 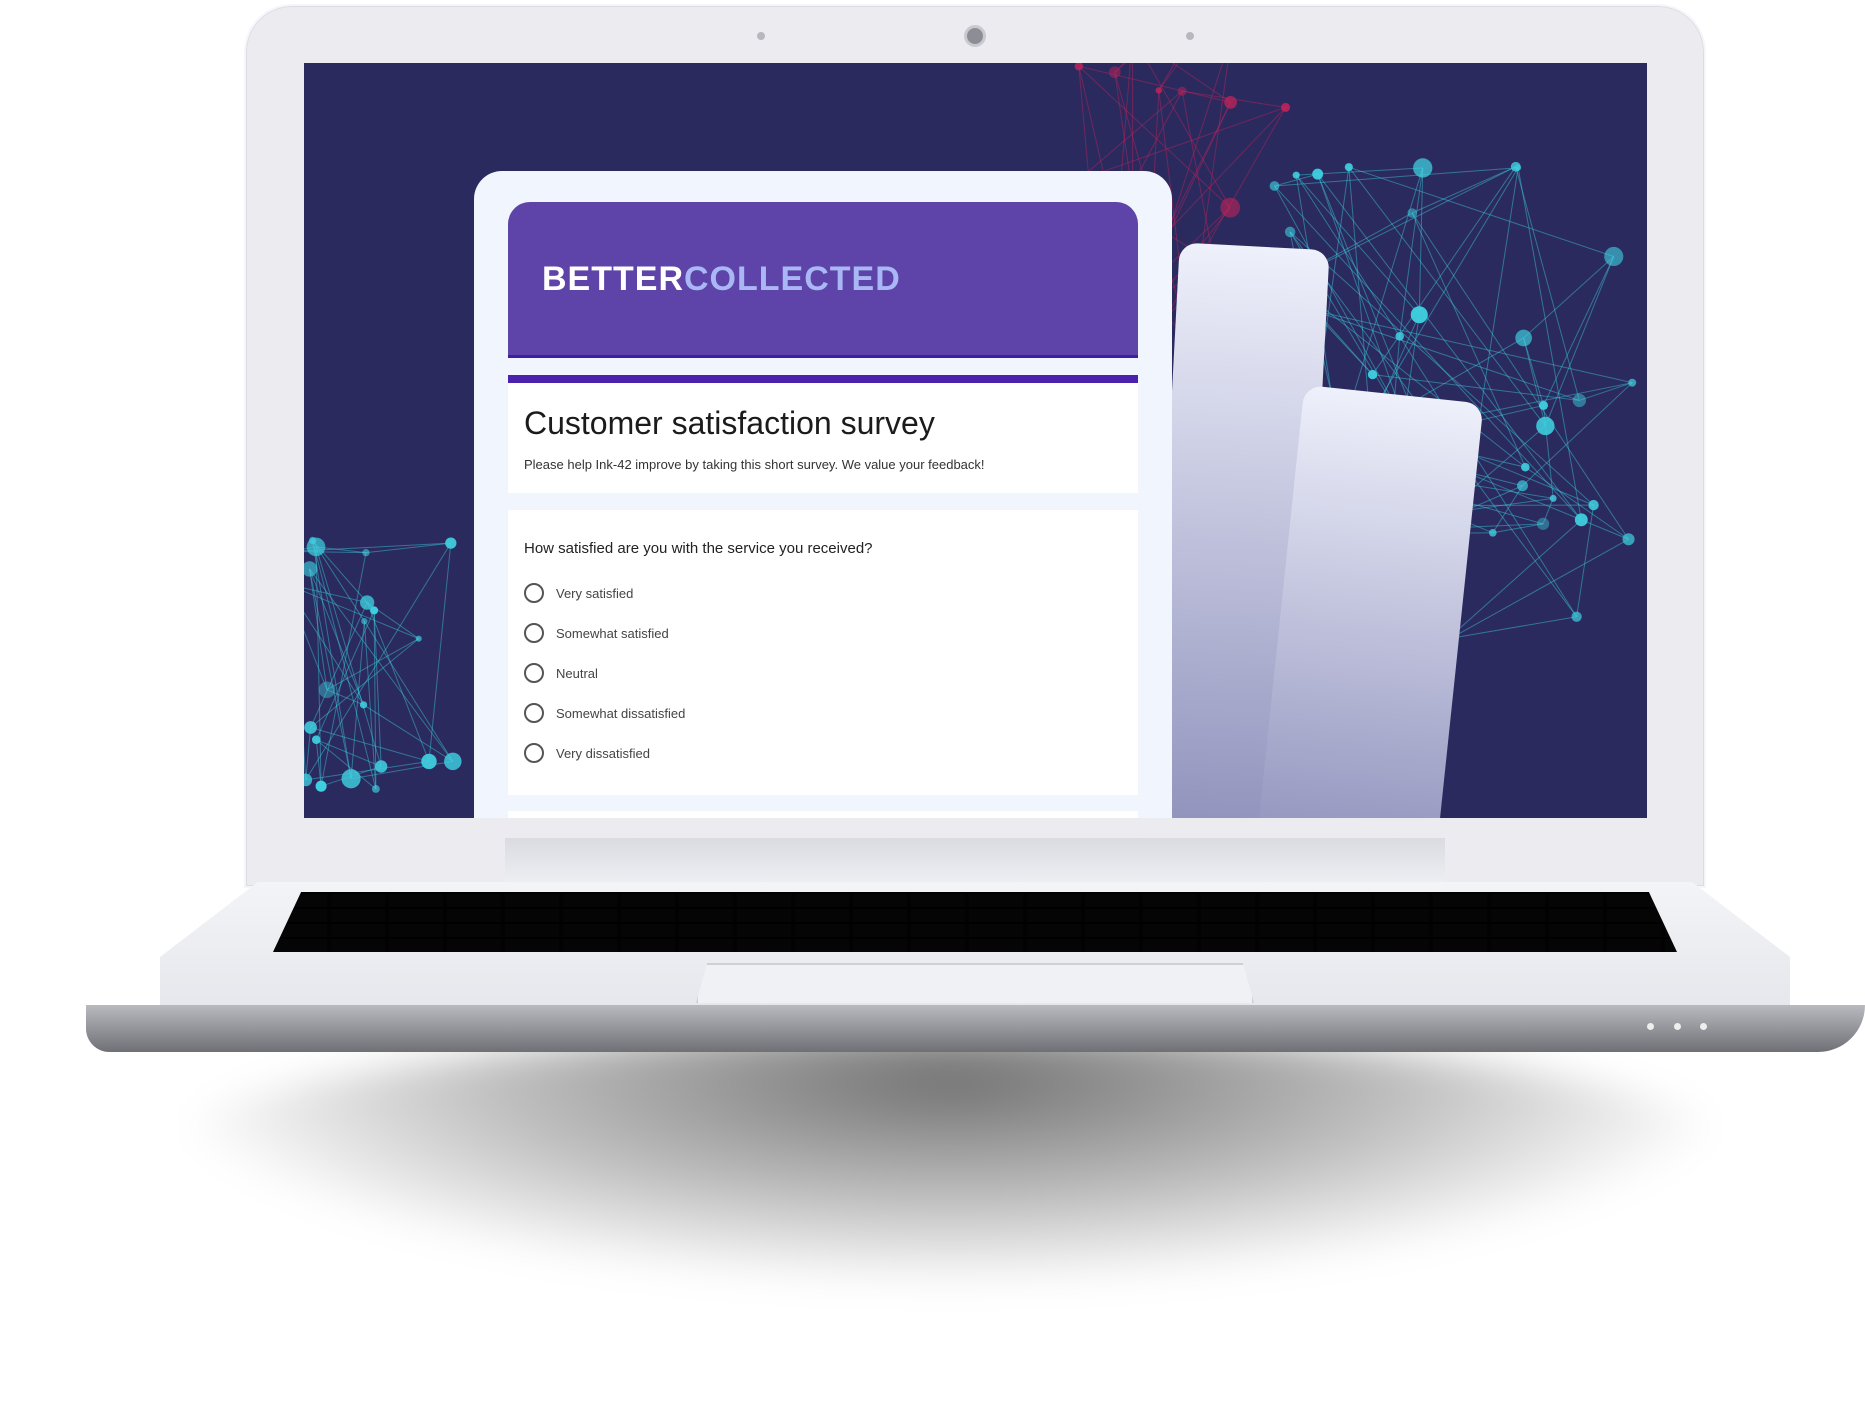 What do you see at coordinates (612, 633) in the screenshot?
I see `option-label: Somewhat satisfied` at bounding box center [612, 633].